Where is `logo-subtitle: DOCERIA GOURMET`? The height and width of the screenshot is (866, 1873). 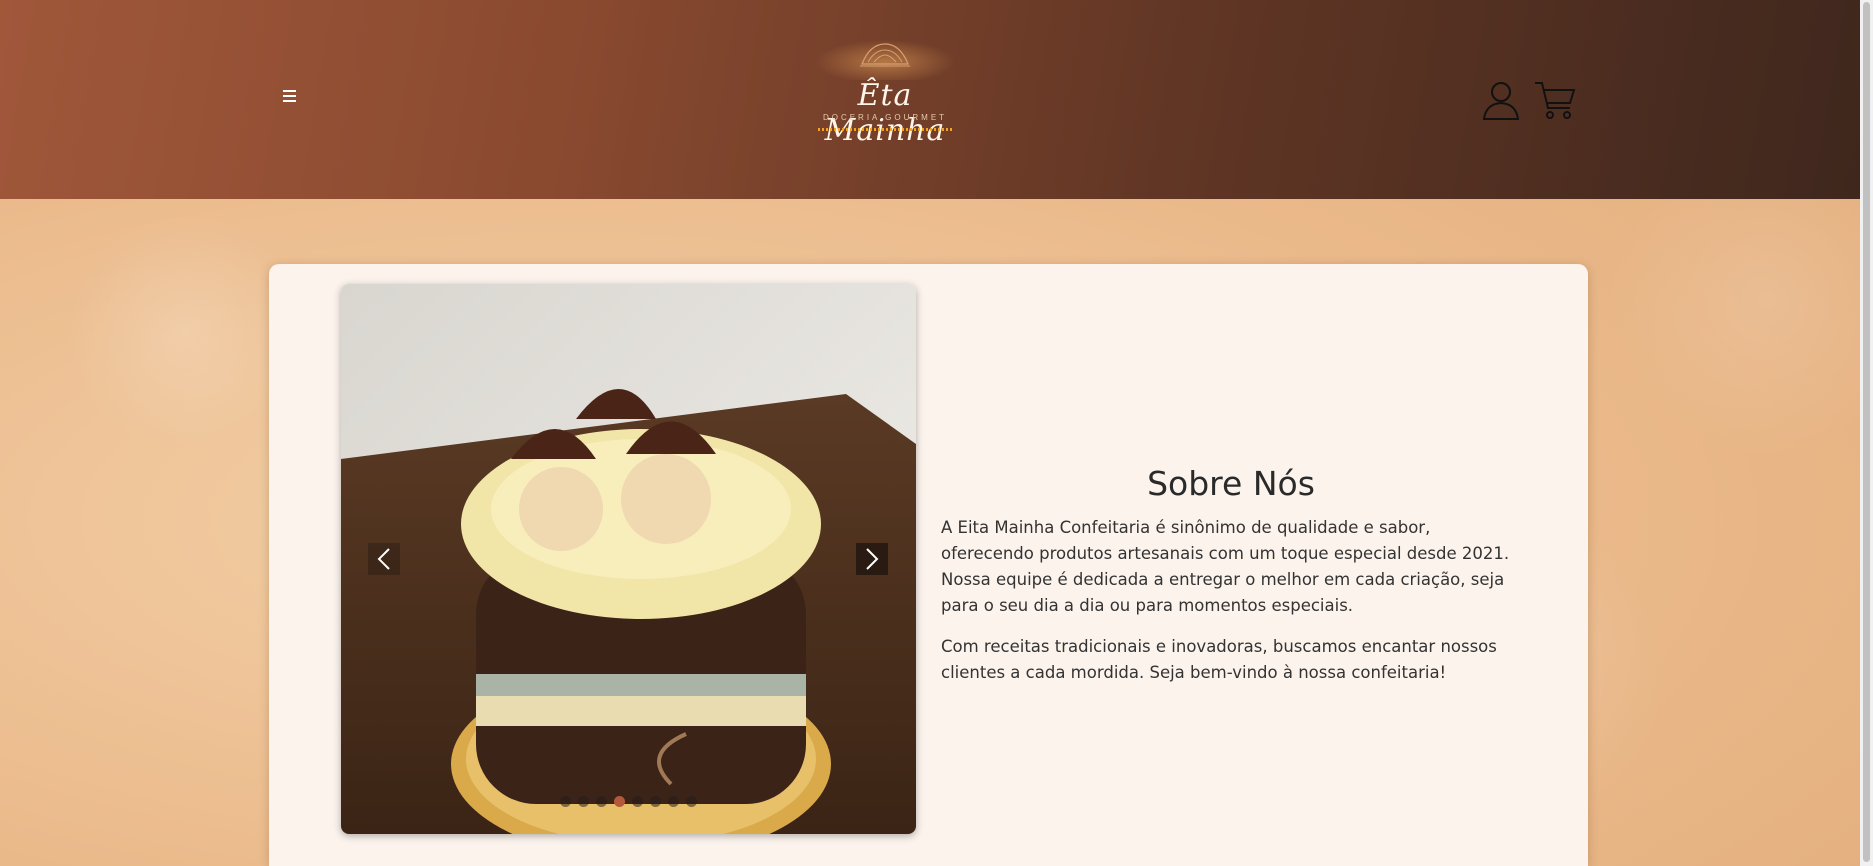
logo-subtitle: DOCERIA GOURMET is located at coordinates (885, 117).